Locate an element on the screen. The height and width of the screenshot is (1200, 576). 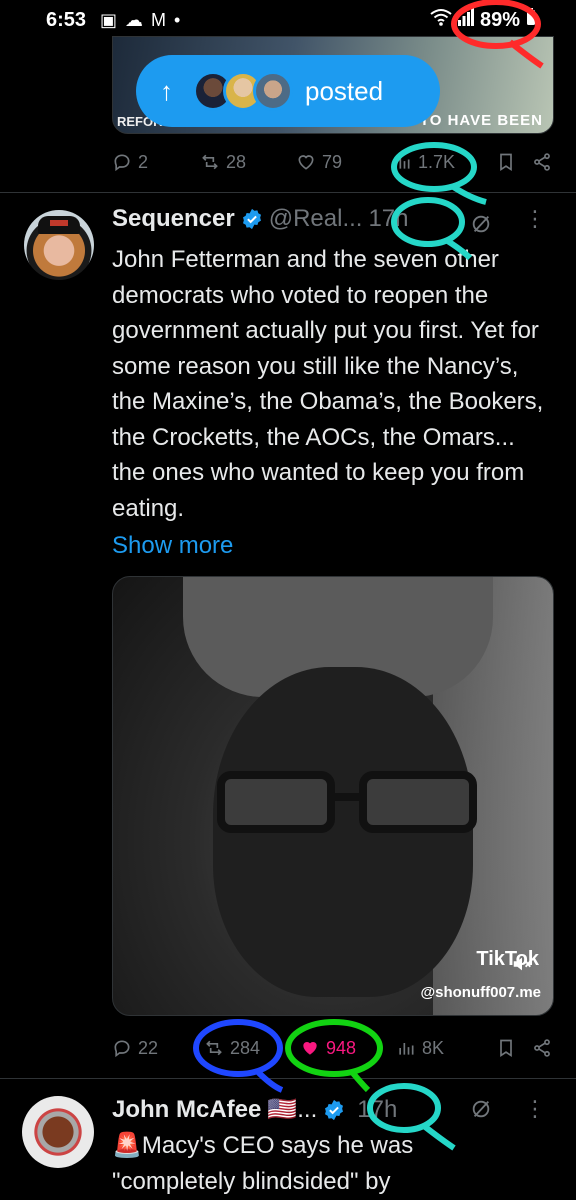
heart-filled-icon is located at coordinates (310, 1048).